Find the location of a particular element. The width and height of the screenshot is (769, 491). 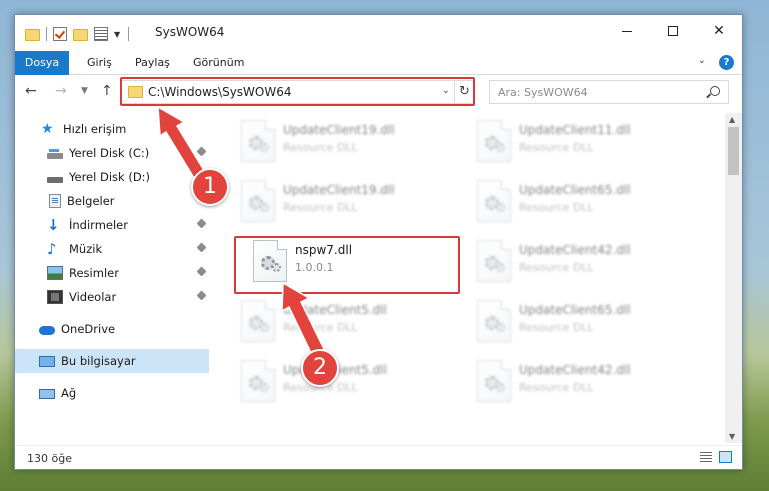

sidebar-item-network: Ağ is located at coordinates (112, 393).